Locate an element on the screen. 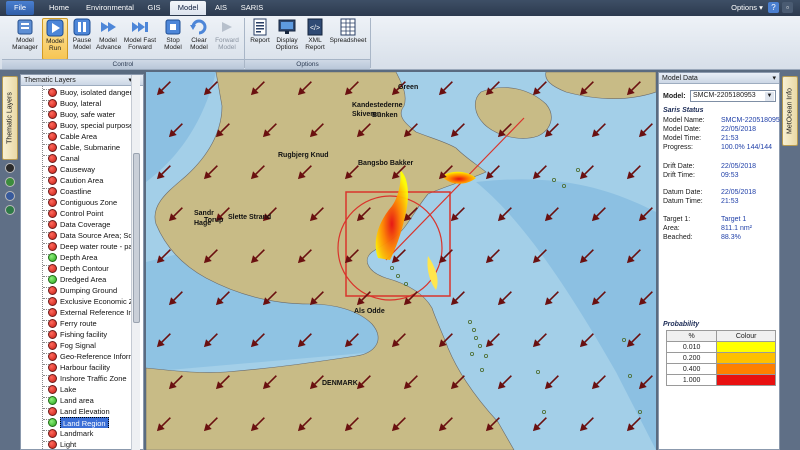  forward-model-button: Forward Model is located at coordinates (227, 39).